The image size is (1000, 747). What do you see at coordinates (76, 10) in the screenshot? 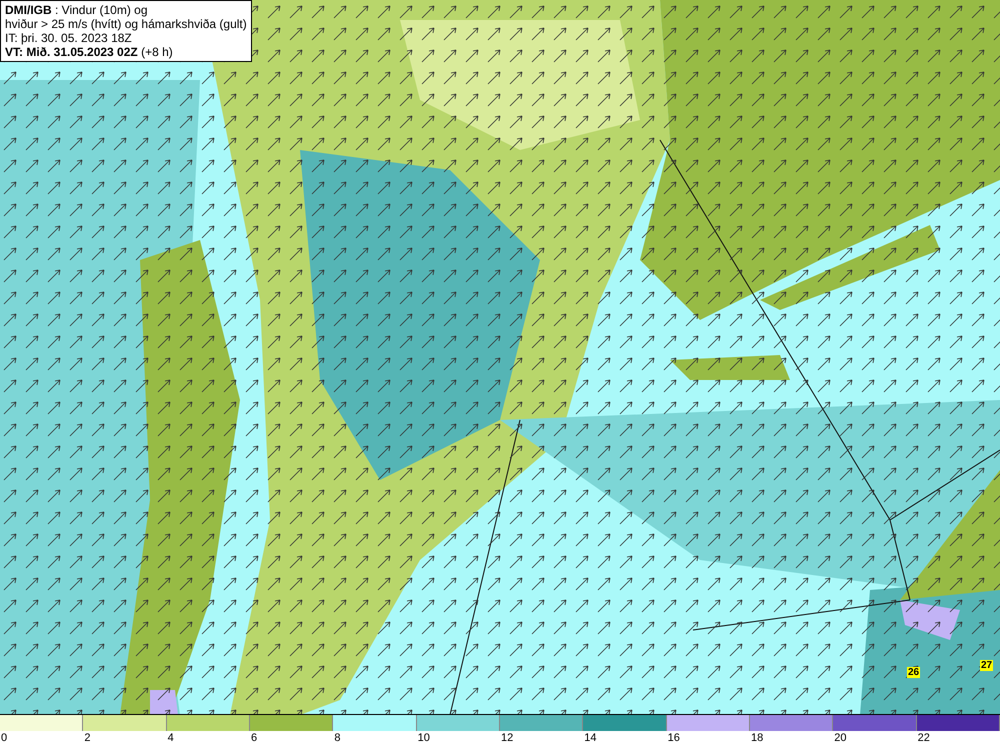
I see `title-line: DMI/IGB : Vindur (10m) og` at bounding box center [76, 10].